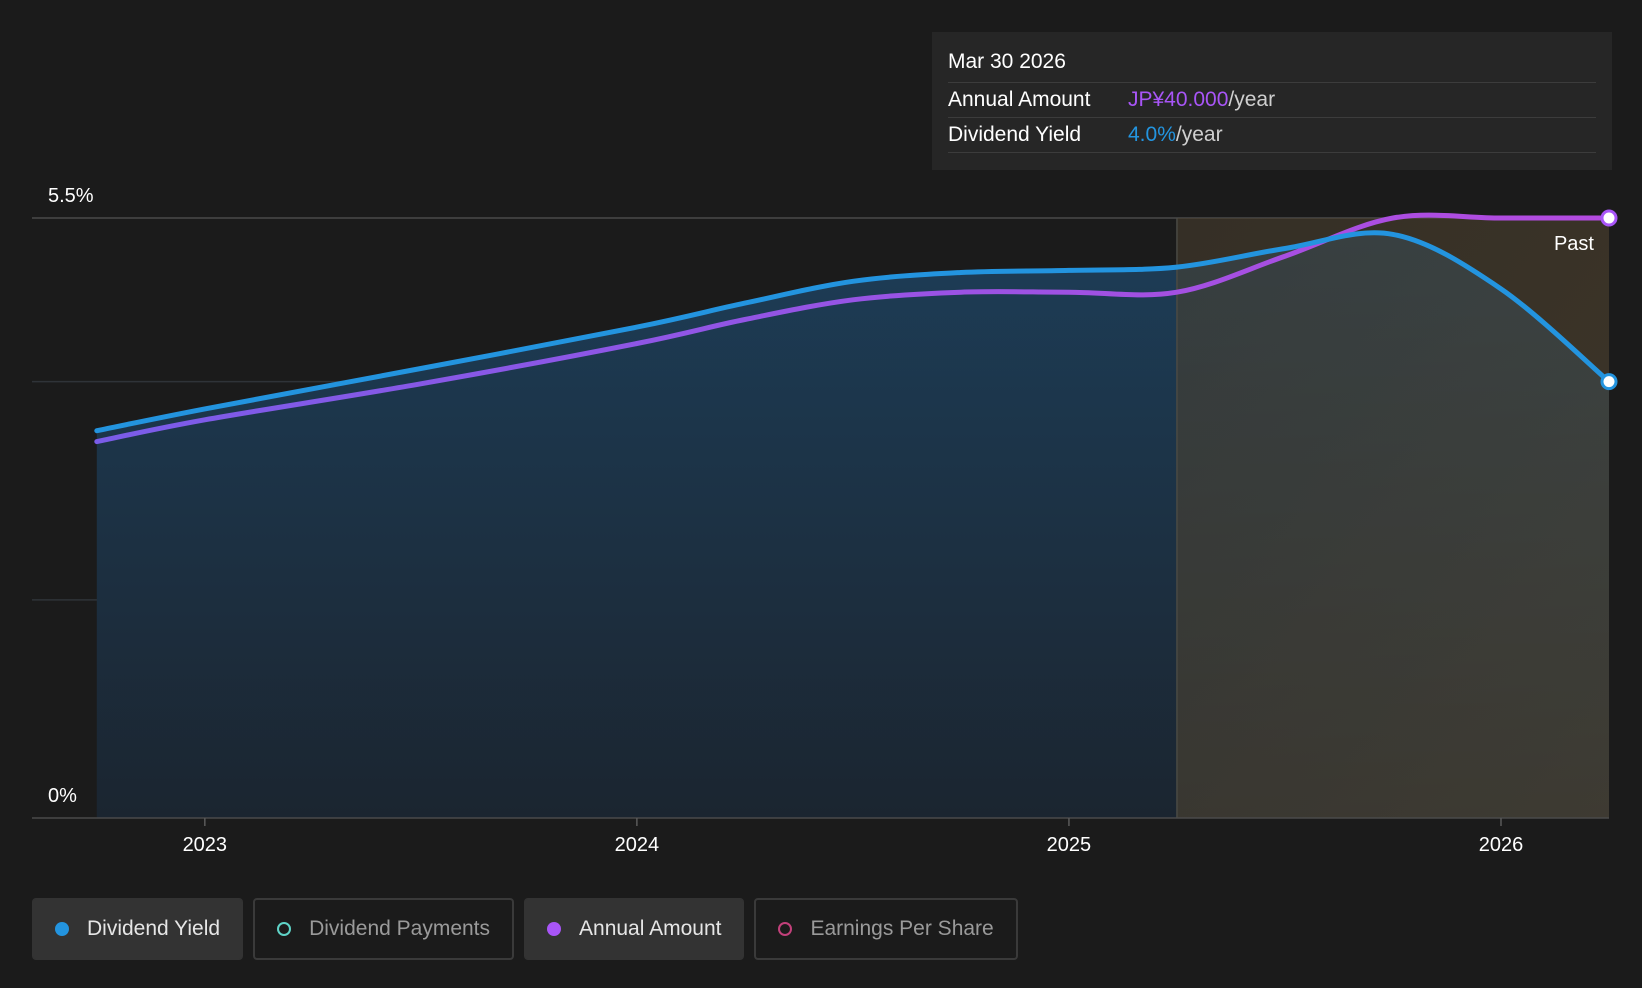  I want to click on legend-label: Dividend Payments, so click(400, 928).